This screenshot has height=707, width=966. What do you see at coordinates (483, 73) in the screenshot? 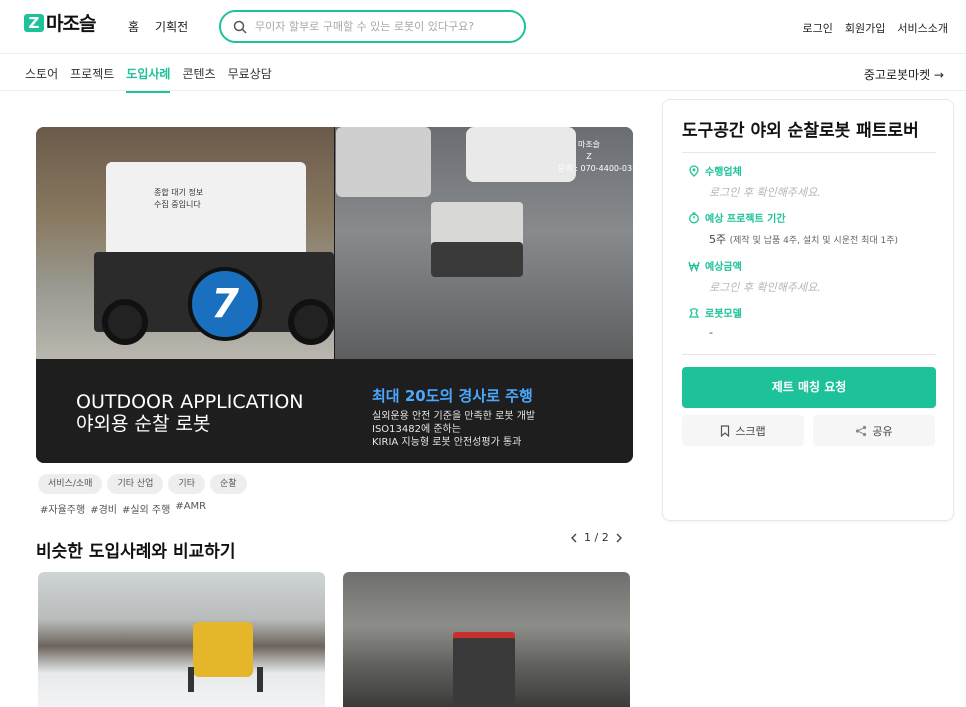
I see `category-nav: 스토어 프로젝트 도입사례 콘텐츠 무료상담 중고로봇마켓 →` at bounding box center [483, 73].